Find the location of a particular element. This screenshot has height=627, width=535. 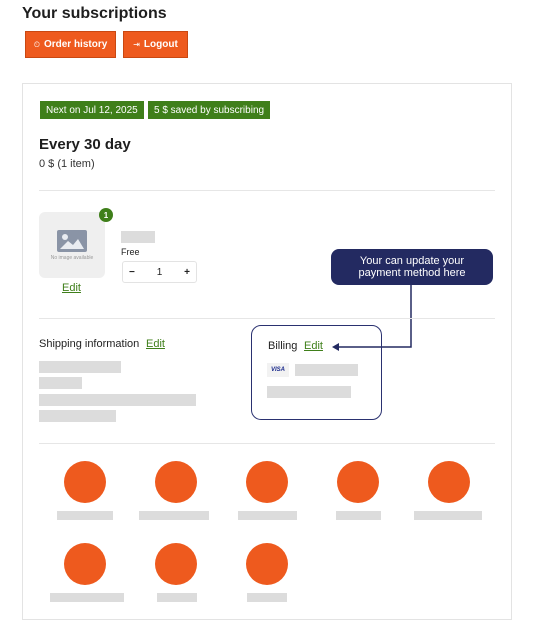

billing-section: Billing Edit VISA is located at coordinates (316, 372).